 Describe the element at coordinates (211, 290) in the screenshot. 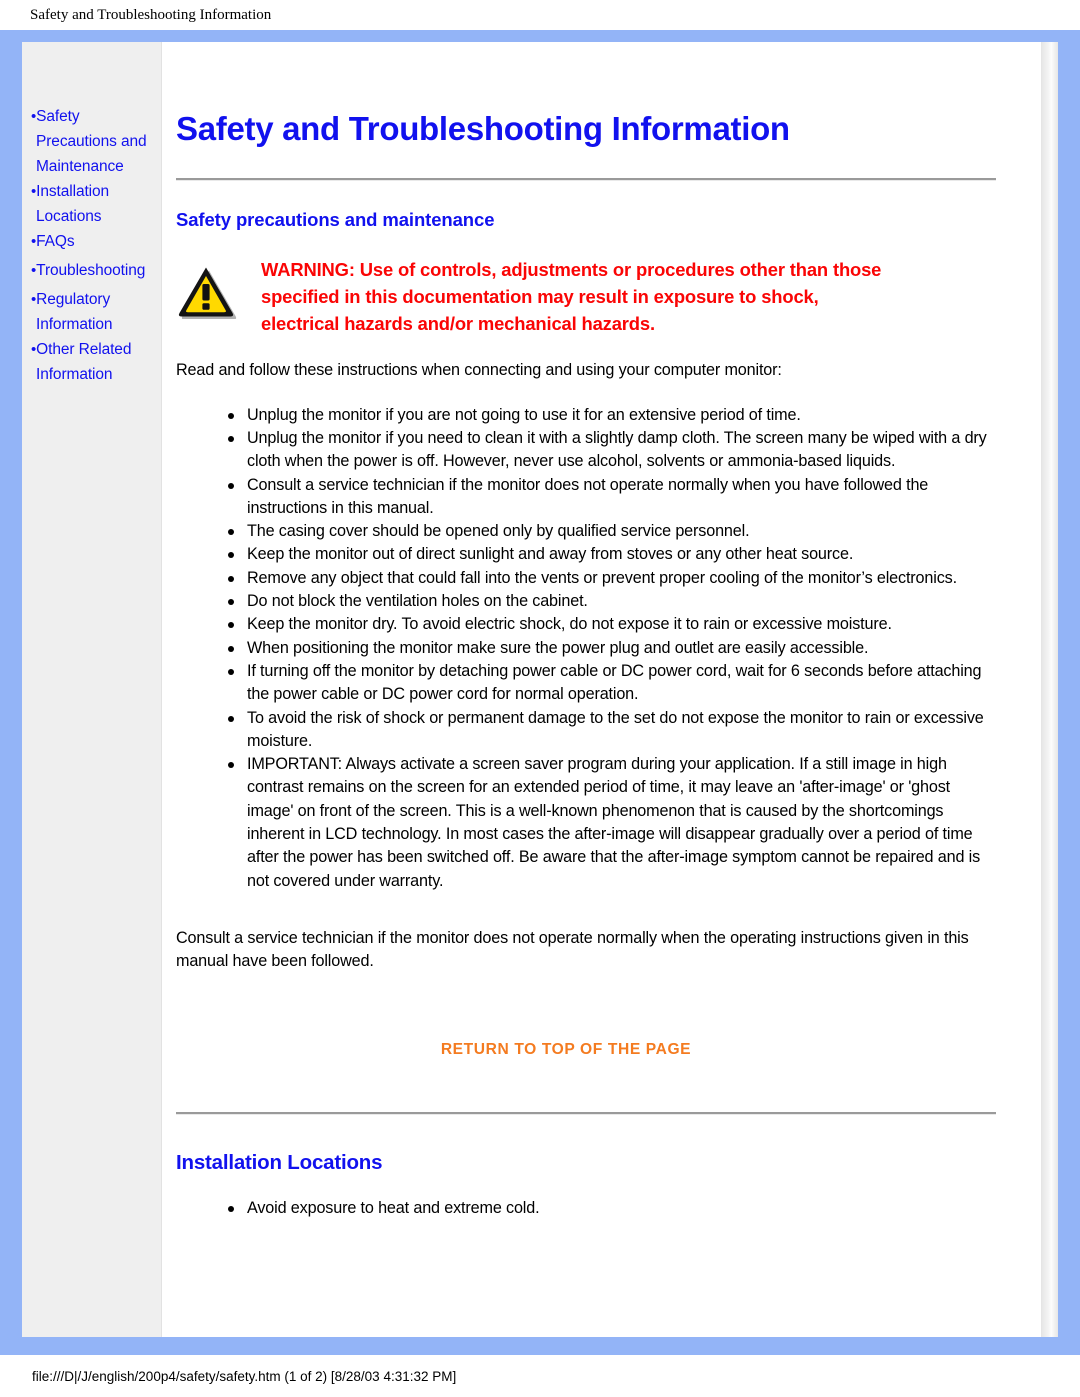

I see `warning-triangle-icon` at that location.